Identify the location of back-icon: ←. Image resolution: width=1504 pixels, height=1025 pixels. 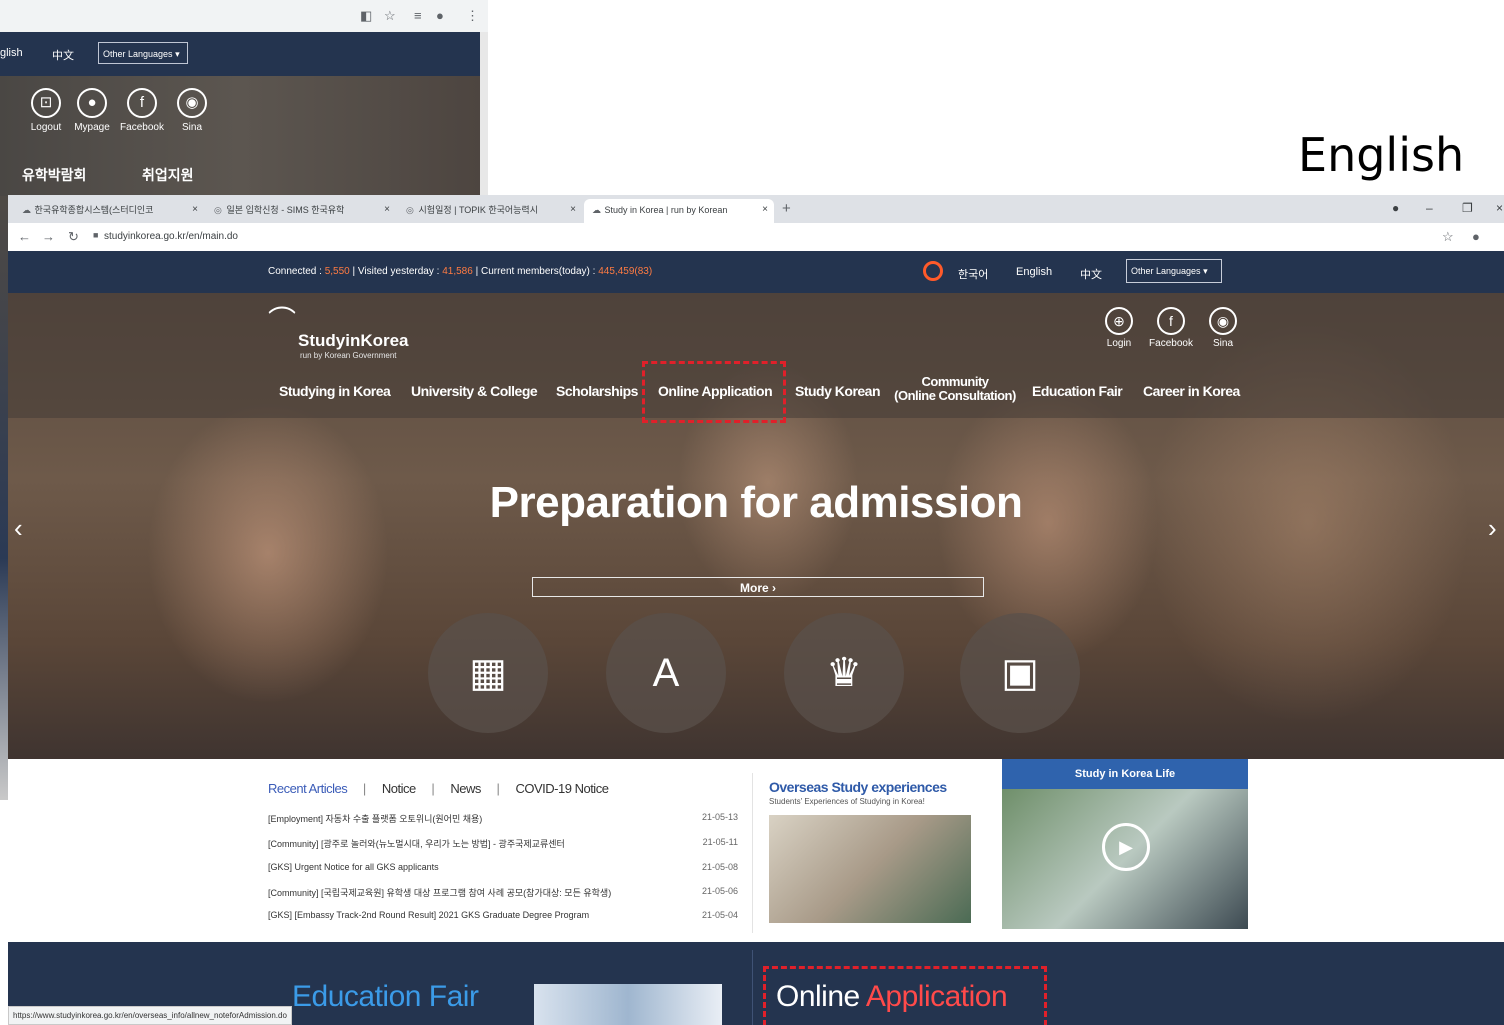
(24, 236).